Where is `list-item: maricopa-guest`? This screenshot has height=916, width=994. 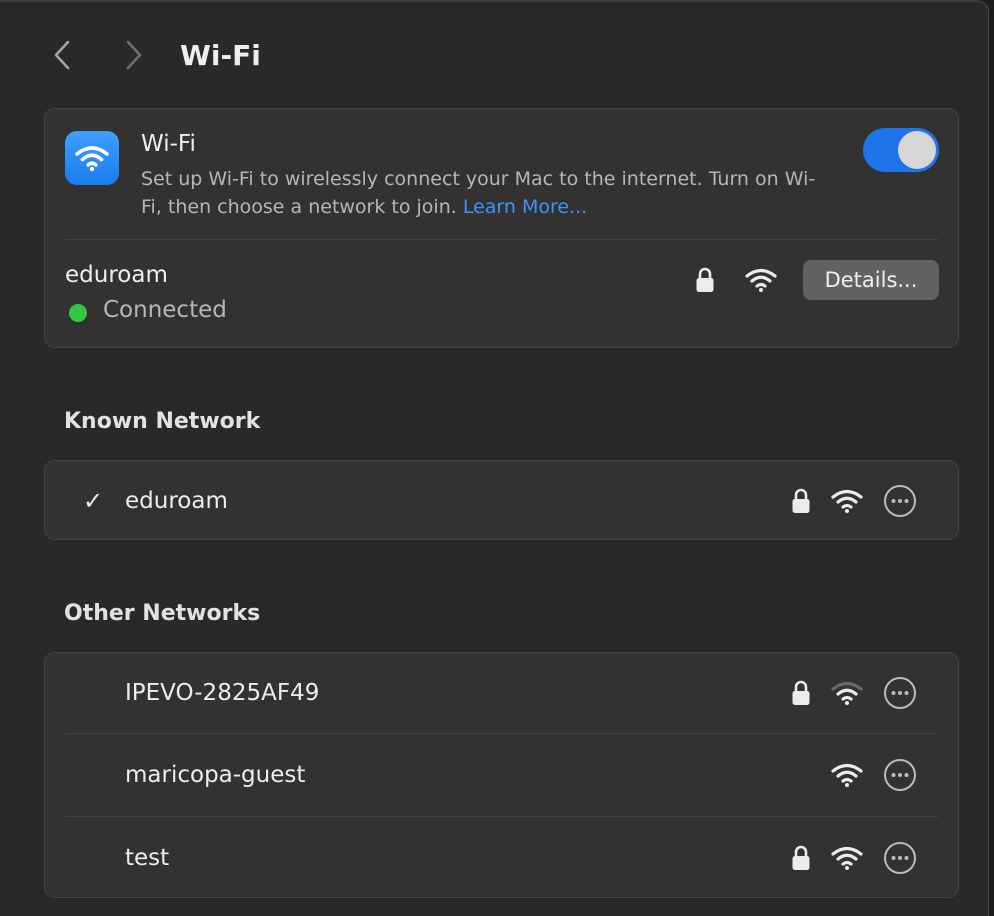
list-item: maricopa-guest is located at coordinates (501, 775).